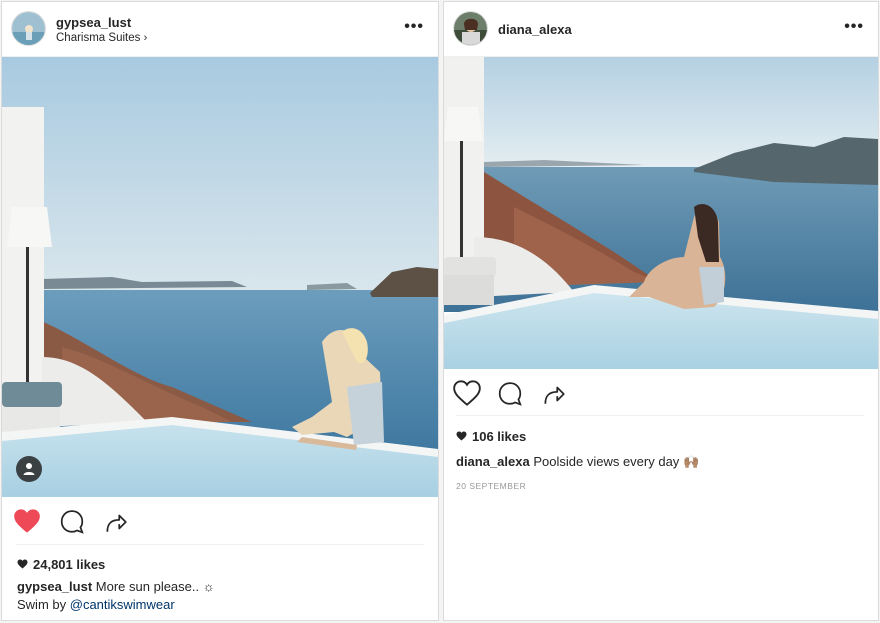 The height and width of the screenshot is (623, 880). What do you see at coordinates (606, 461) in the screenshot?
I see `caption-text: Poolside views every day` at bounding box center [606, 461].